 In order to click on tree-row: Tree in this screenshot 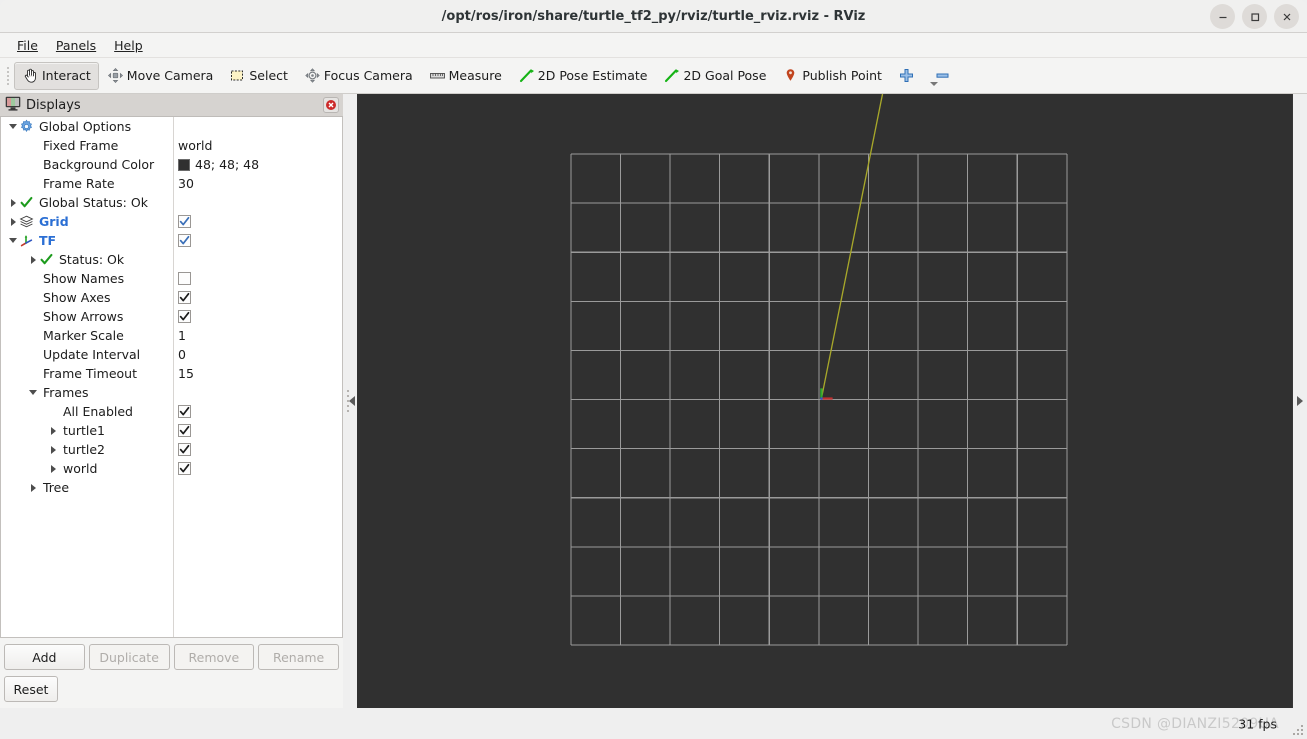, I will do `click(171, 487)`.